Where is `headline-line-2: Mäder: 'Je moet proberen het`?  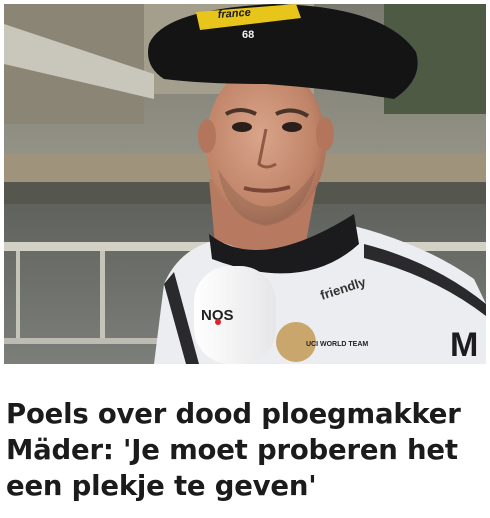
headline-line-2: Mäder: 'Je moet proberen het is located at coordinates (245, 450).